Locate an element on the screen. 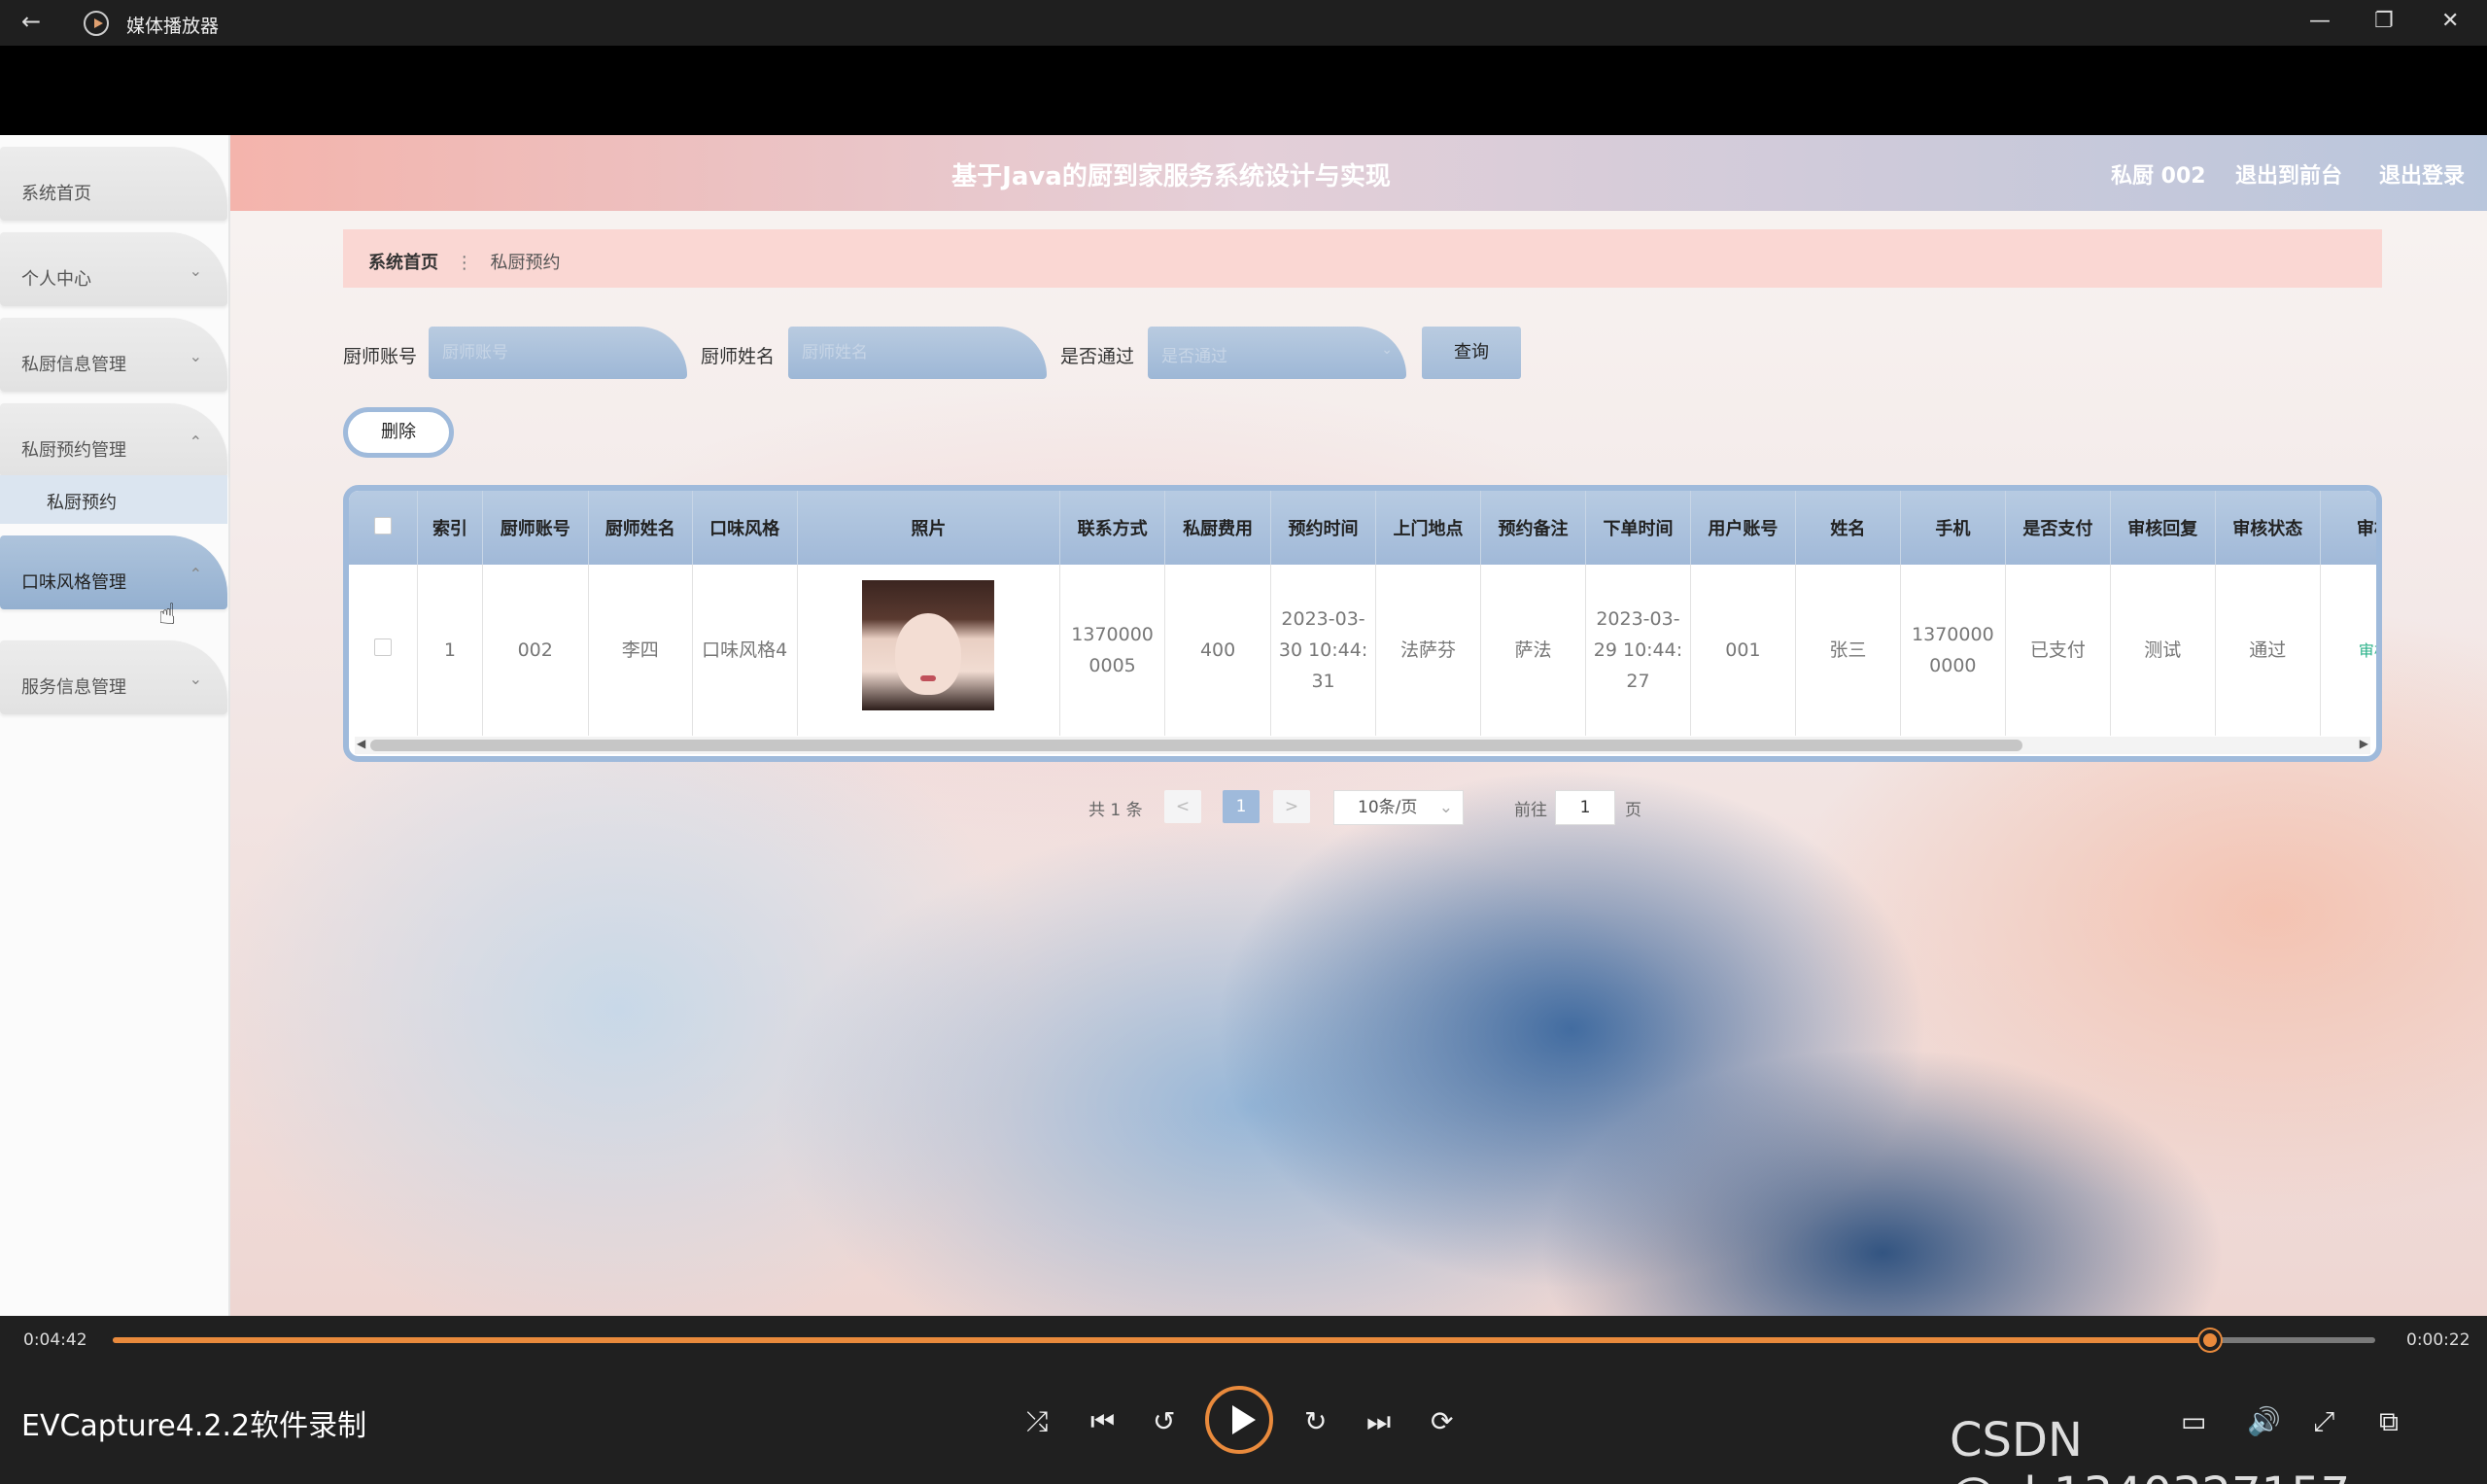  select-all-cell is located at coordinates (384, 528).